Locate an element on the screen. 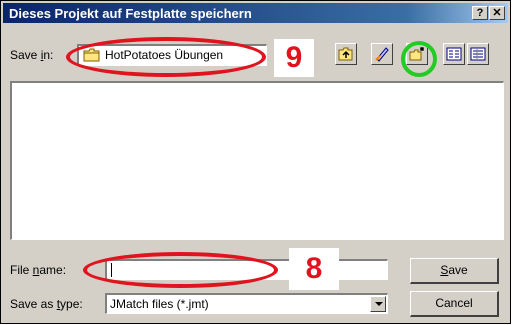 Image resolution: width=513 pixels, height=325 pixels. highlight-save-in is located at coordinates (166, 57).